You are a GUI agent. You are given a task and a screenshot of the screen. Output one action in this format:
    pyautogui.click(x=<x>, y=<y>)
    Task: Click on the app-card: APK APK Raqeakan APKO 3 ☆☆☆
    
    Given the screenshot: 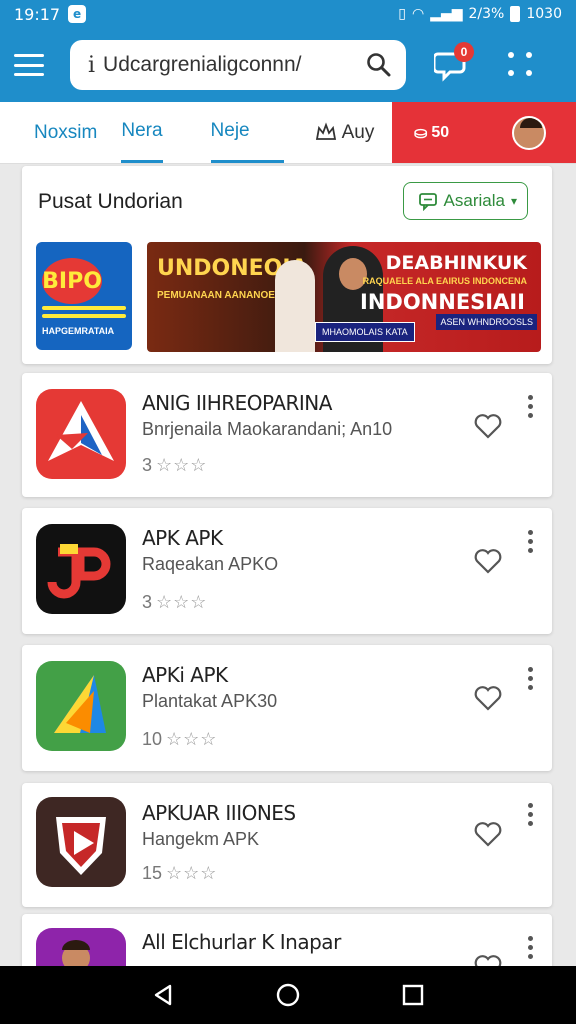 What is the action you would take?
    pyautogui.click(x=287, y=571)
    